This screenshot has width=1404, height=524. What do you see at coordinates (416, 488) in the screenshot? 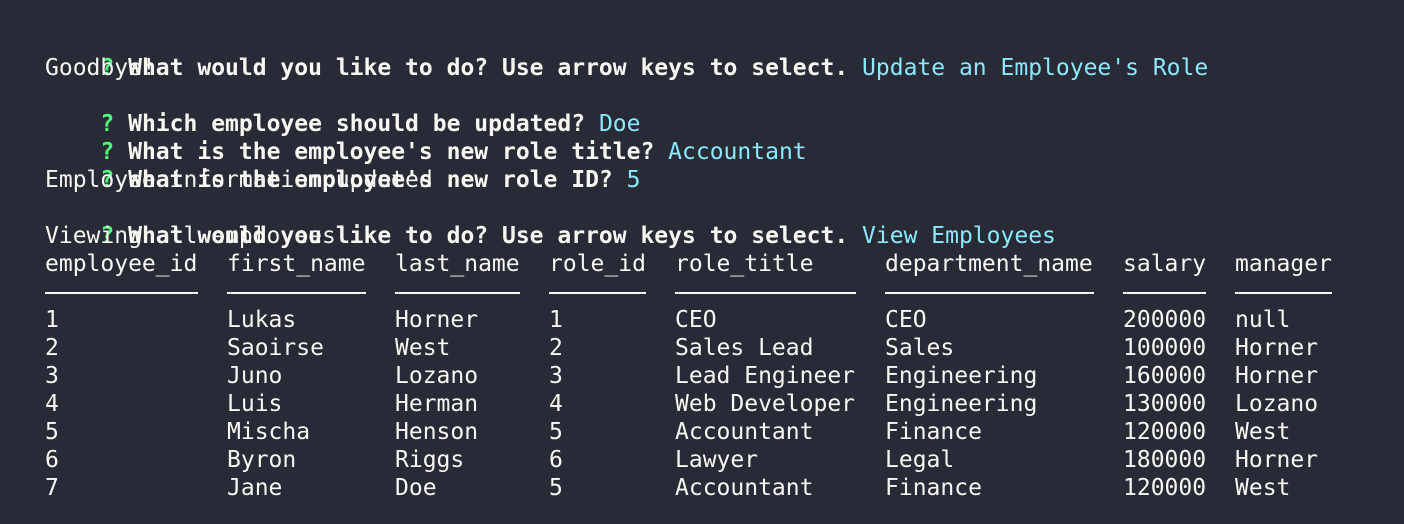
I see `table-cell: Doe` at bounding box center [416, 488].